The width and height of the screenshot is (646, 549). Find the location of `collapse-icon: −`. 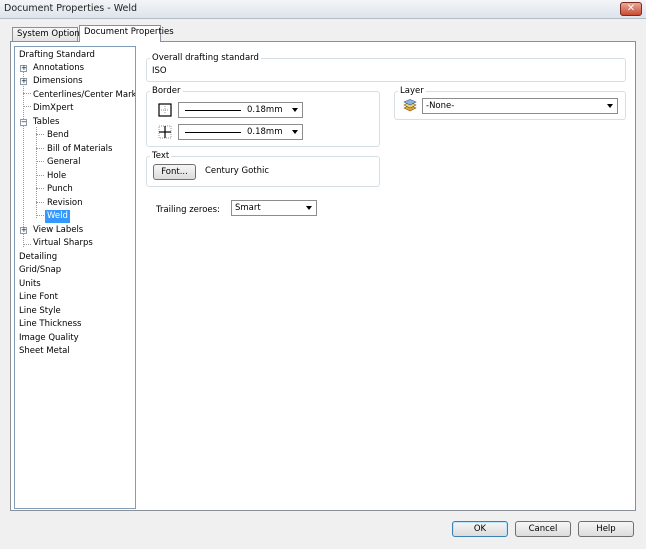

collapse-icon: − is located at coordinates (23, 122).